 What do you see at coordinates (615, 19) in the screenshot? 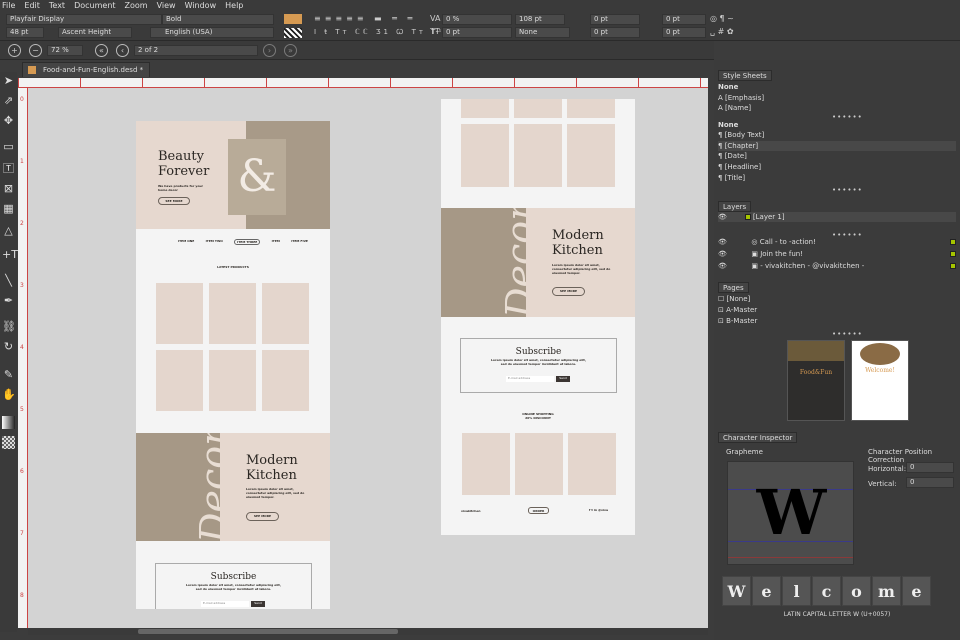
I see `space-before-field: 0 pt` at bounding box center [615, 19].